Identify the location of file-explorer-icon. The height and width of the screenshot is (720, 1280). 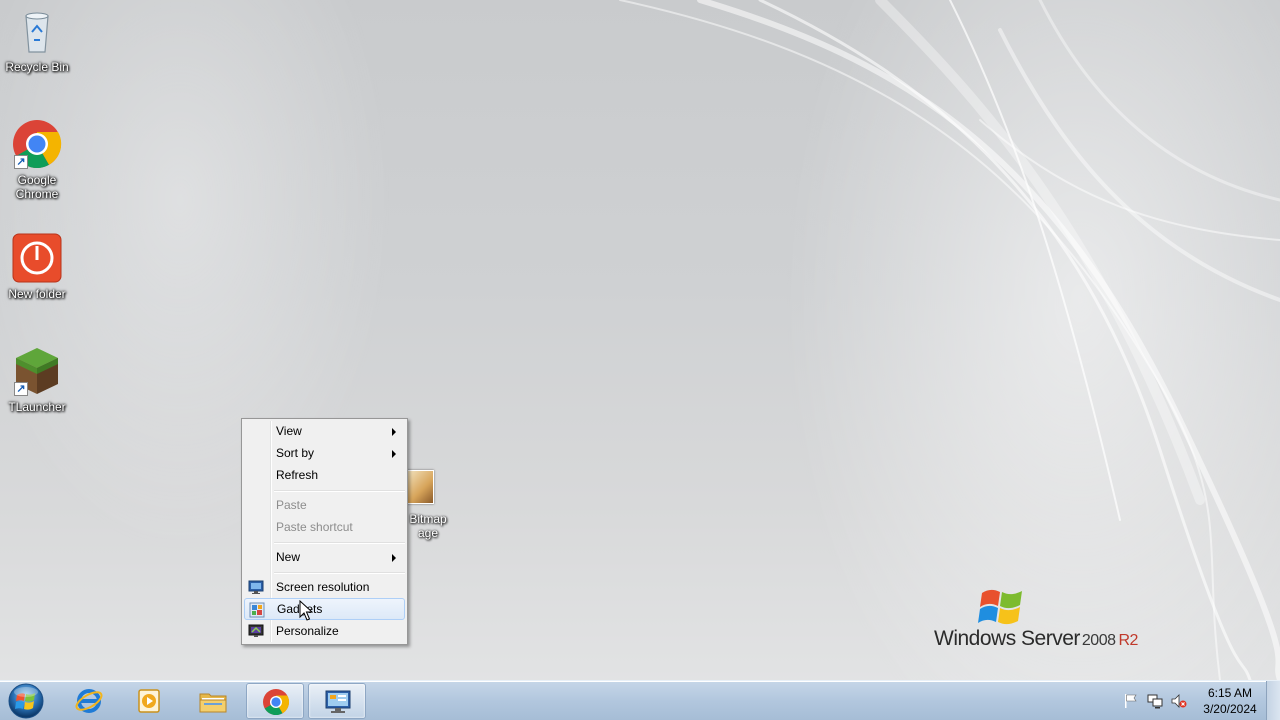
(213, 703).